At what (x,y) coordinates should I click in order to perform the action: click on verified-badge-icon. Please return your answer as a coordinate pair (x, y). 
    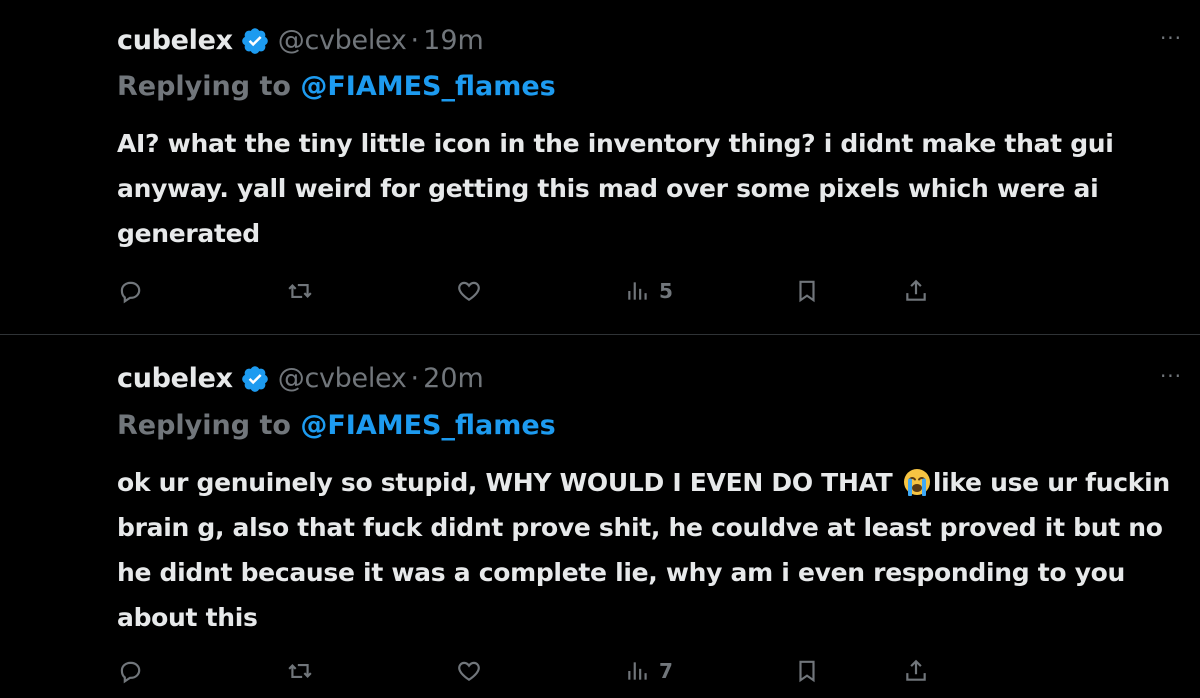
    Looking at the image, I should click on (255, 379).